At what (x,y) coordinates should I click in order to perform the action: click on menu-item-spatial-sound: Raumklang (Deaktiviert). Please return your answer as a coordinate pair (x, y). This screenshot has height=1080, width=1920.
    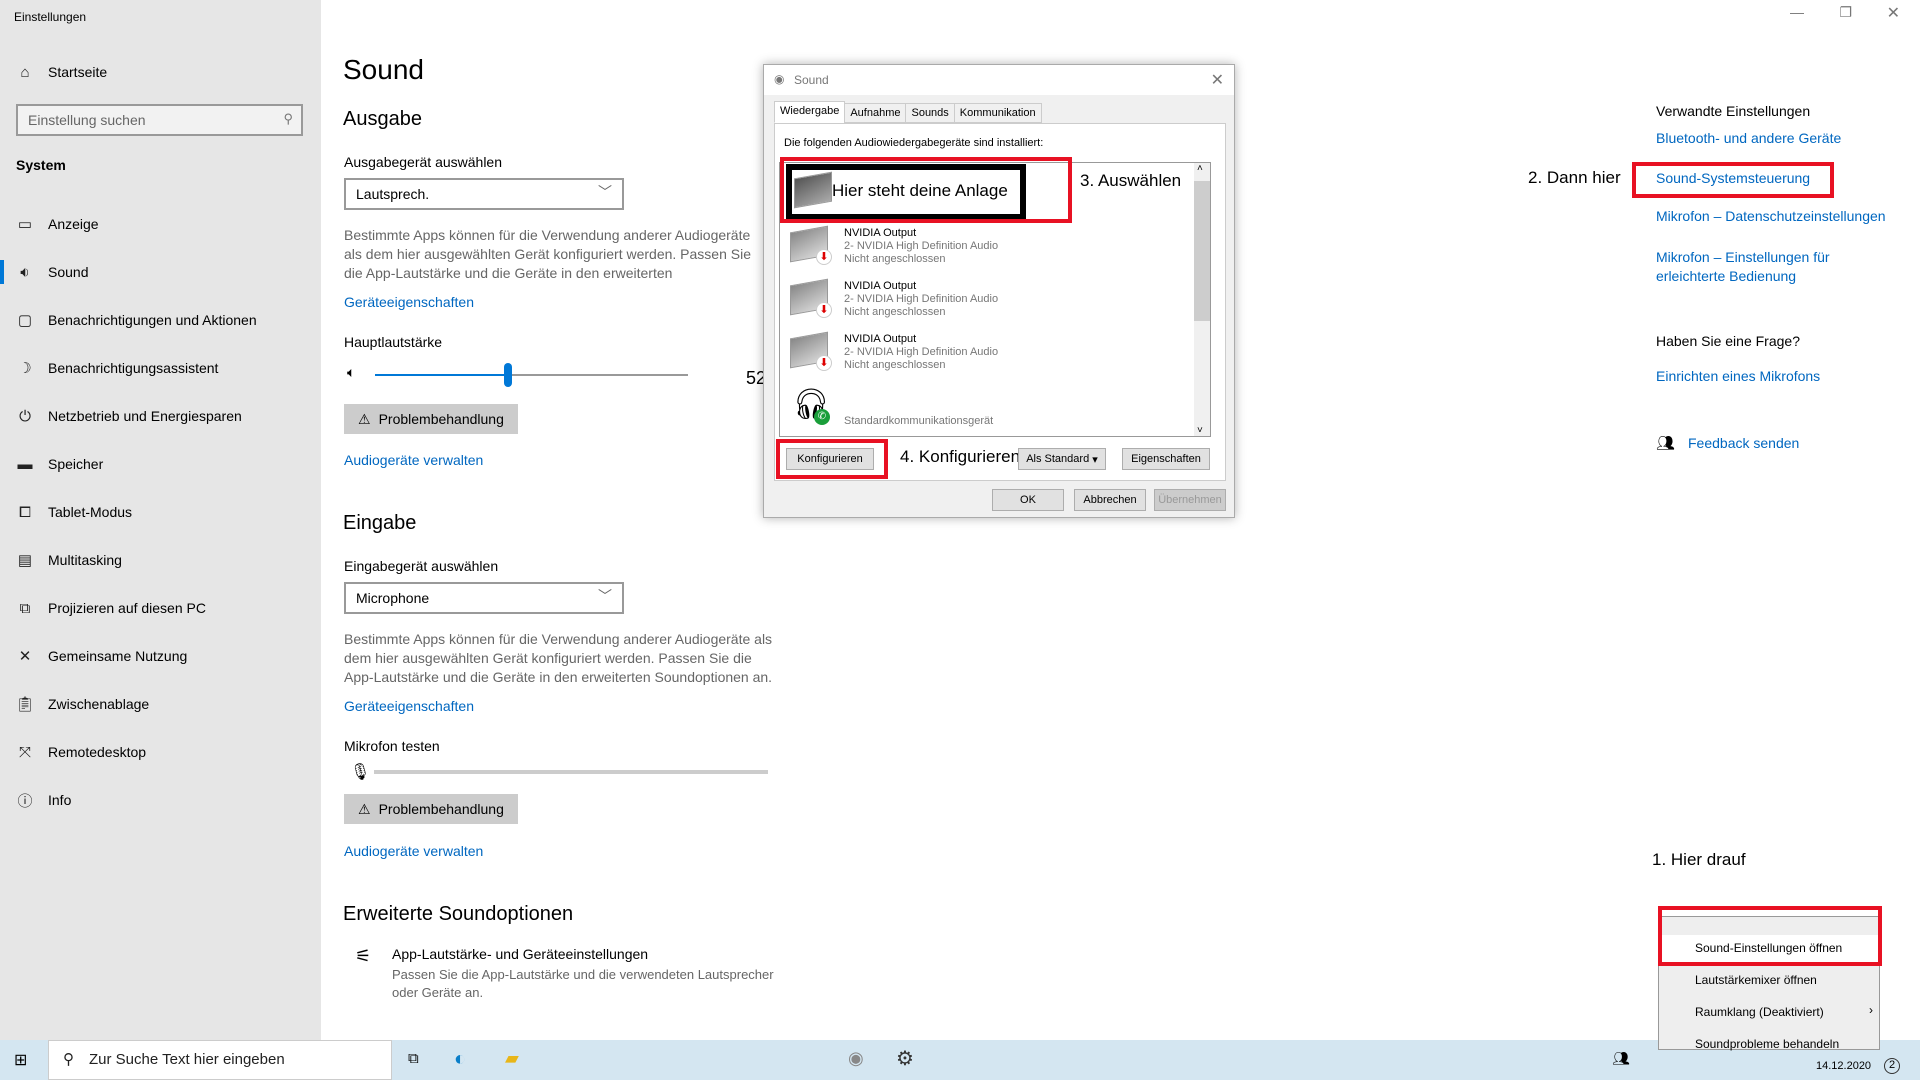
    Looking at the image, I should click on (1759, 1012).